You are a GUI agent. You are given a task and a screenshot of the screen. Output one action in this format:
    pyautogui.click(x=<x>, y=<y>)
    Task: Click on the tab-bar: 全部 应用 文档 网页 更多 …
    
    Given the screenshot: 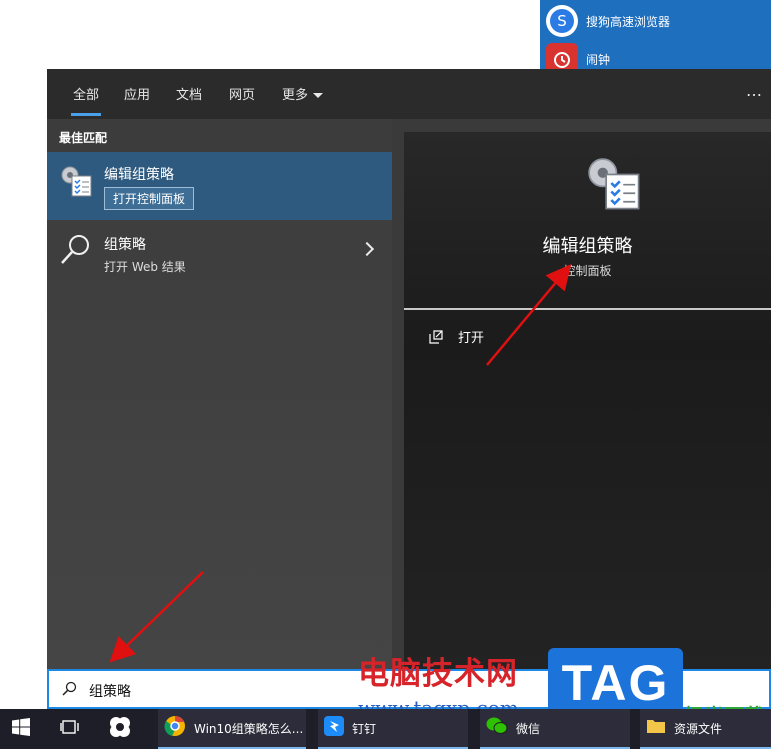 What is the action you would take?
    pyautogui.click(x=409, y=94)
    